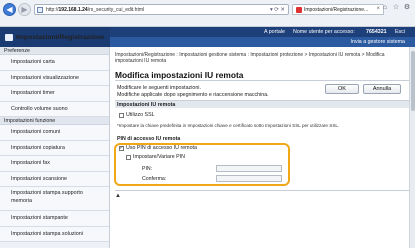 The height and width of the screenshot is (248, 415). I want to click on sidebar-item-paper: Impostazioni carta, so click(54, 63).